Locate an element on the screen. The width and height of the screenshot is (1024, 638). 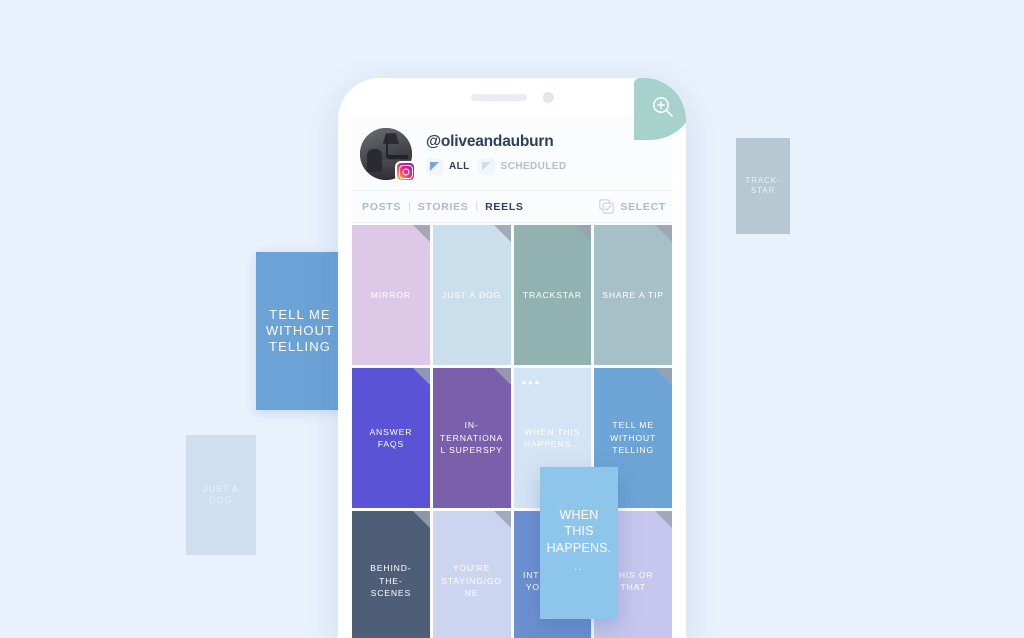
checkbox-copy-icon is located at coordinates (606, 206).